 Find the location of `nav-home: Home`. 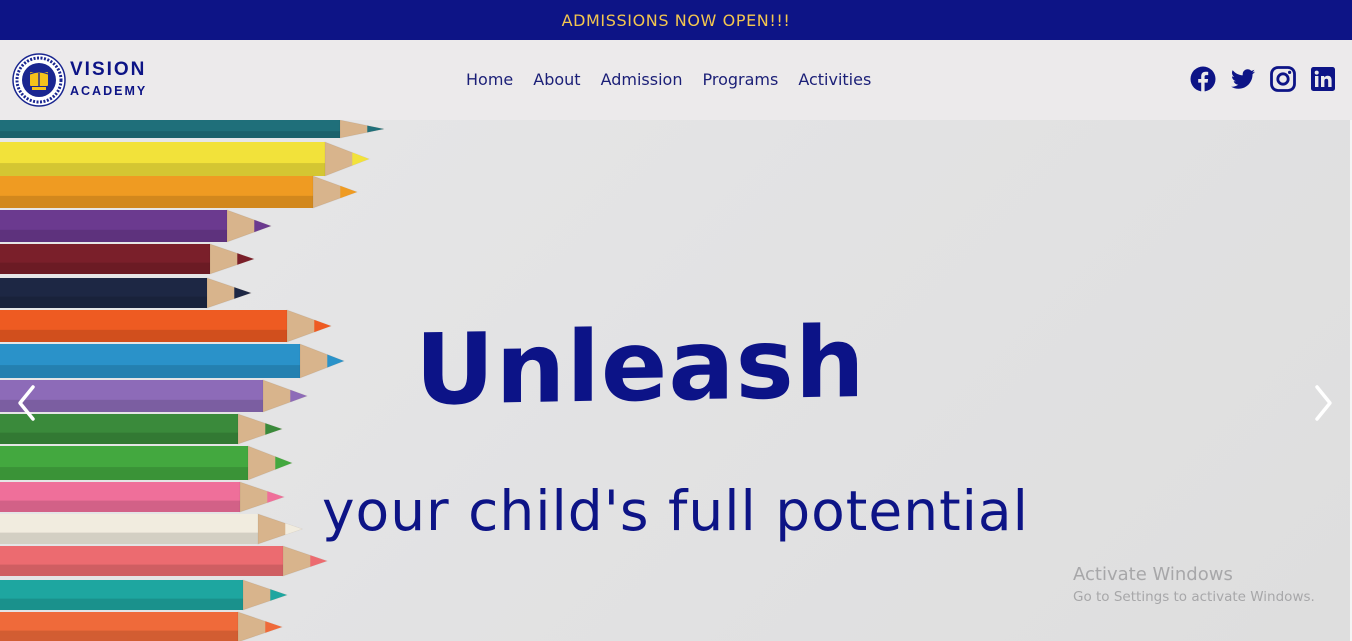

nav-home: Home is located at coordinates (489, 80).